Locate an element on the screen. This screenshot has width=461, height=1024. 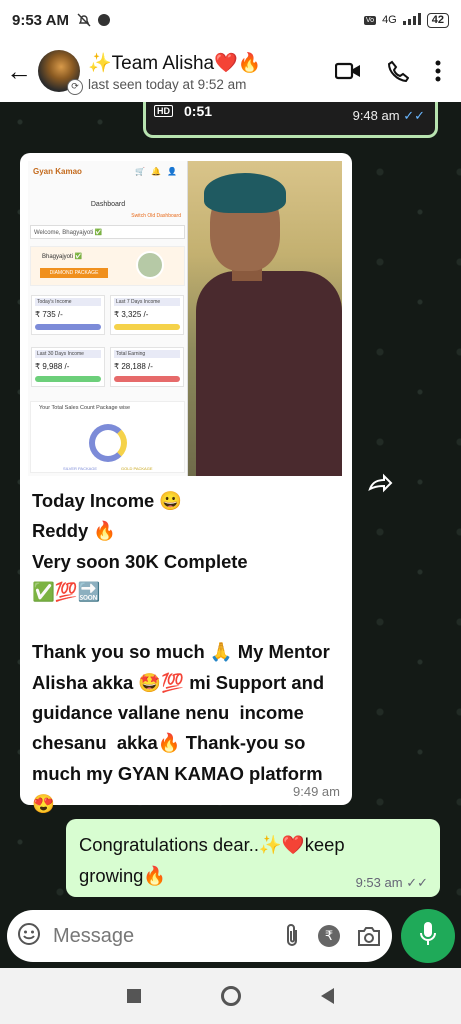
income-card: Last 7 Days Income ₹ 3,325 /- is located at coordinates (147, 315).